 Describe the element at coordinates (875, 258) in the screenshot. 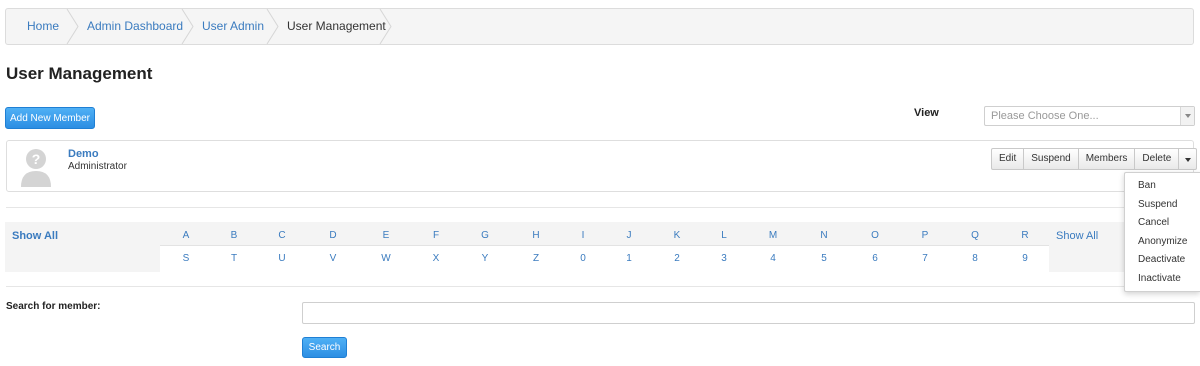

I see `alphabet-letter-6: 6` at that location.